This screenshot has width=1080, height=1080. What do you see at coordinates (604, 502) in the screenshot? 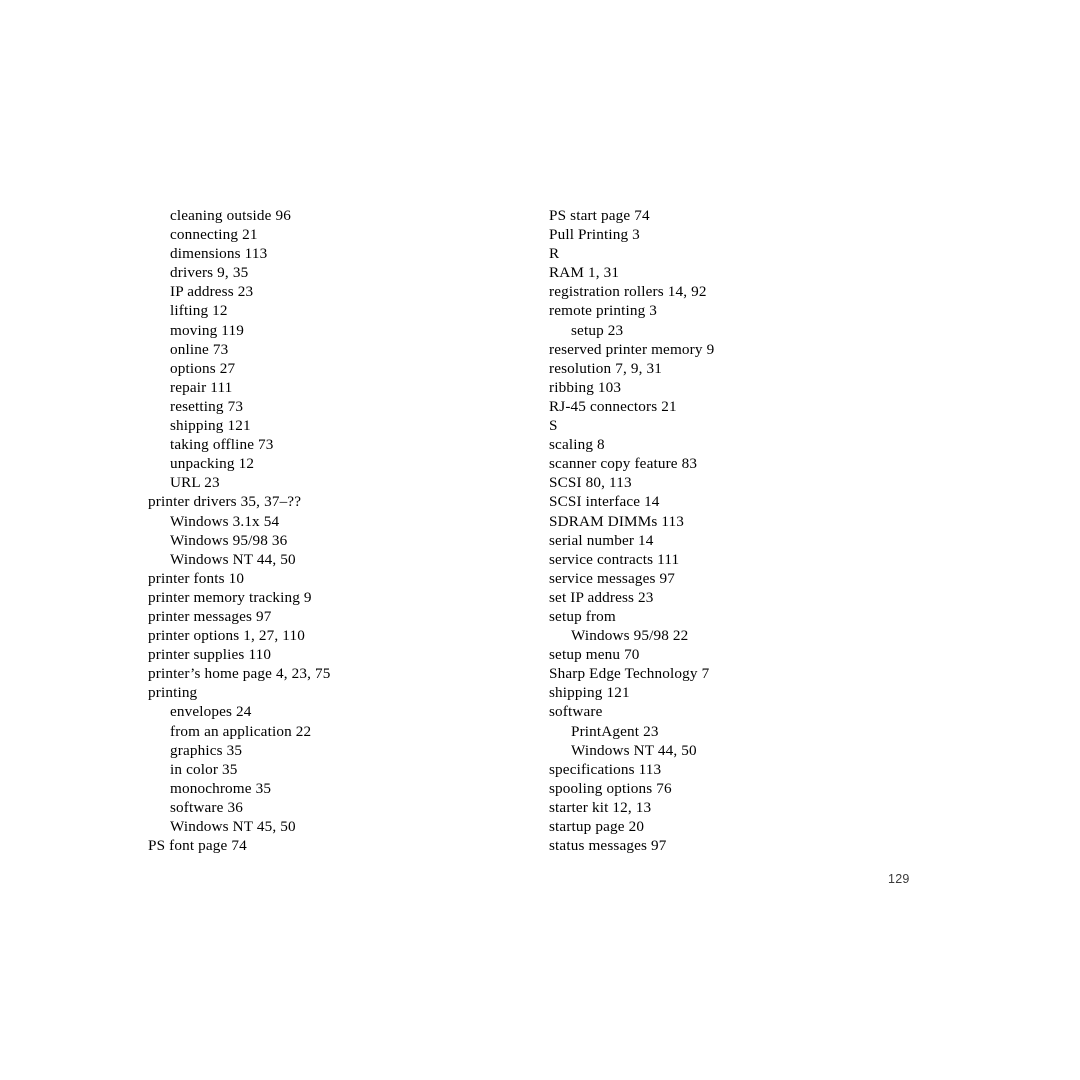
I see `index-entry: SCSI interface 14` at bounding box center [604, 502].